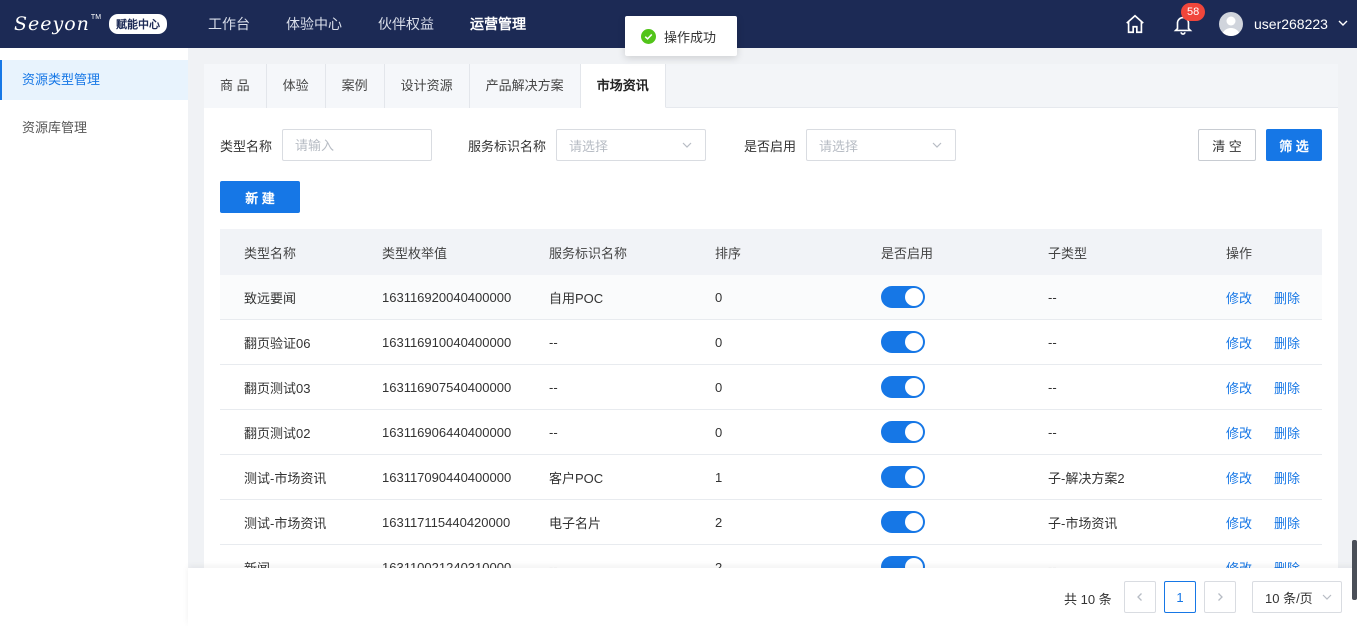 The width and height of the screenshot is (1357, 626). Describe the element at coordinates (719, 522) in the screenshot. I see `table-cell-sort: 2` at that location.